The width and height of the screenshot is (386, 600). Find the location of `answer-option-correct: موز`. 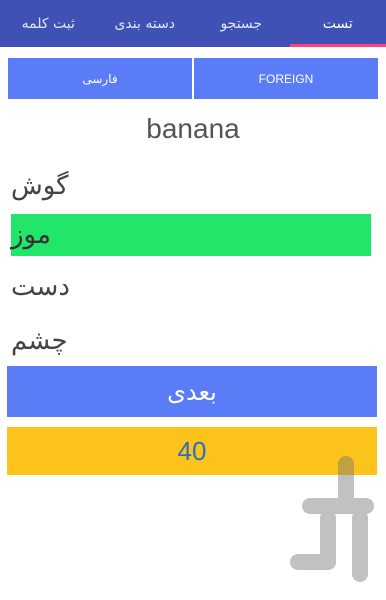

answer-option-correct: موز is located at coordinates (191, 235).